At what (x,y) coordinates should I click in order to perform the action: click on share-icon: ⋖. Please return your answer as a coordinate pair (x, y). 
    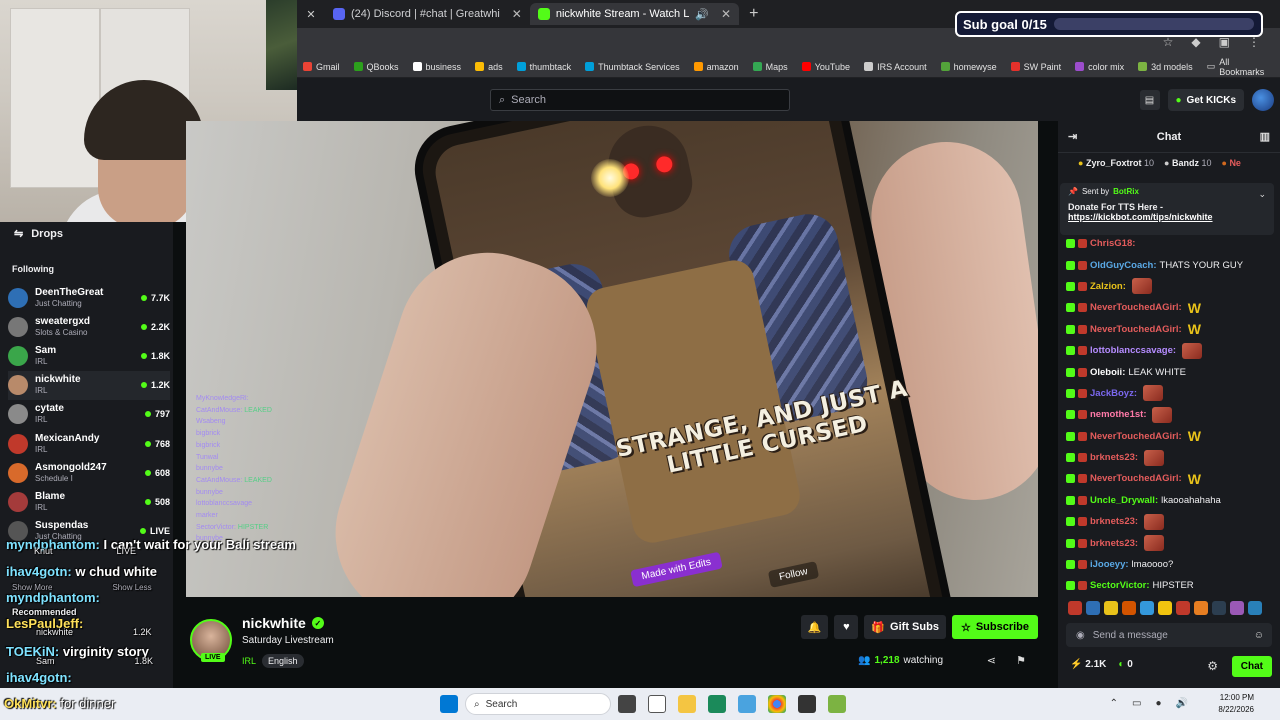
    Looking at the image, I should click on (991, 660).